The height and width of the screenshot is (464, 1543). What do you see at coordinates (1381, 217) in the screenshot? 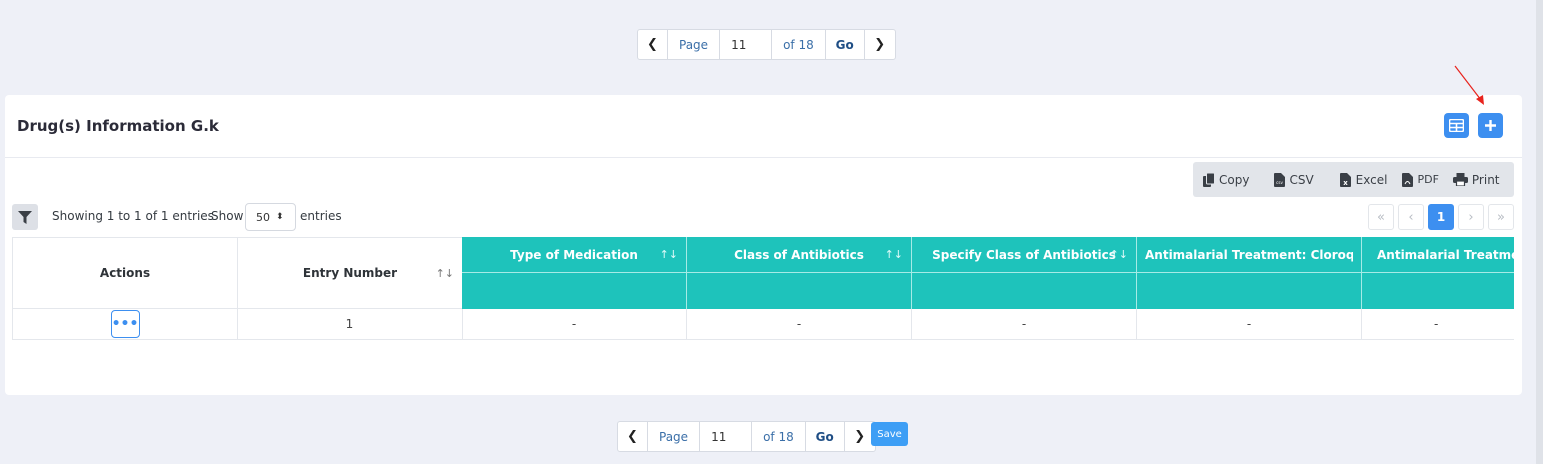
I see `first-page-button: «` at bounding box center [1381, 217].